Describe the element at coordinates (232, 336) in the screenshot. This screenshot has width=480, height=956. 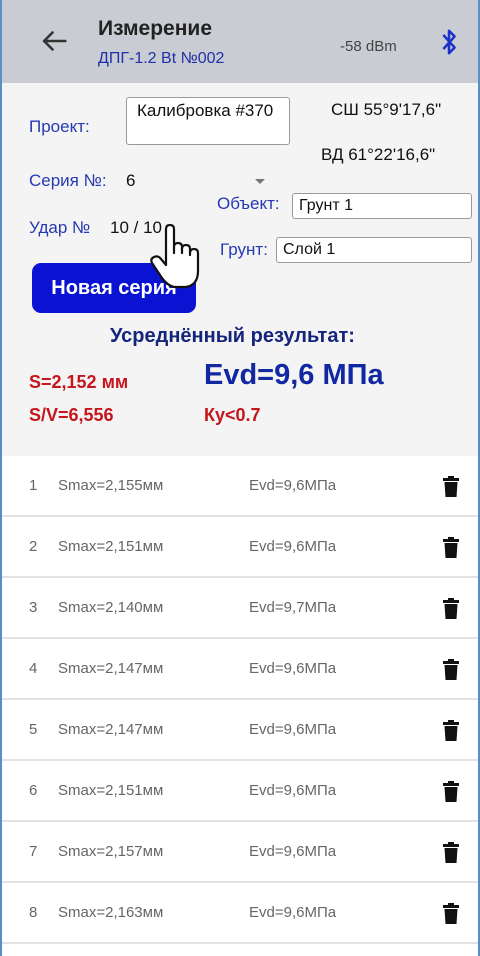
I see `average-result-title: Усреднённый результат:` at that location.